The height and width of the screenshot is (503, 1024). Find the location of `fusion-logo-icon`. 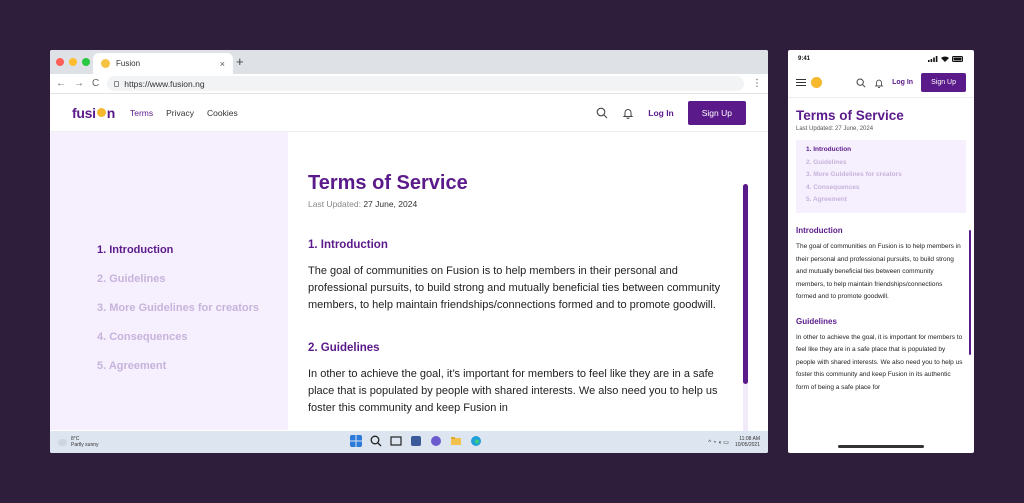

fusion-logo-icon is located at coordinates (816, 82).